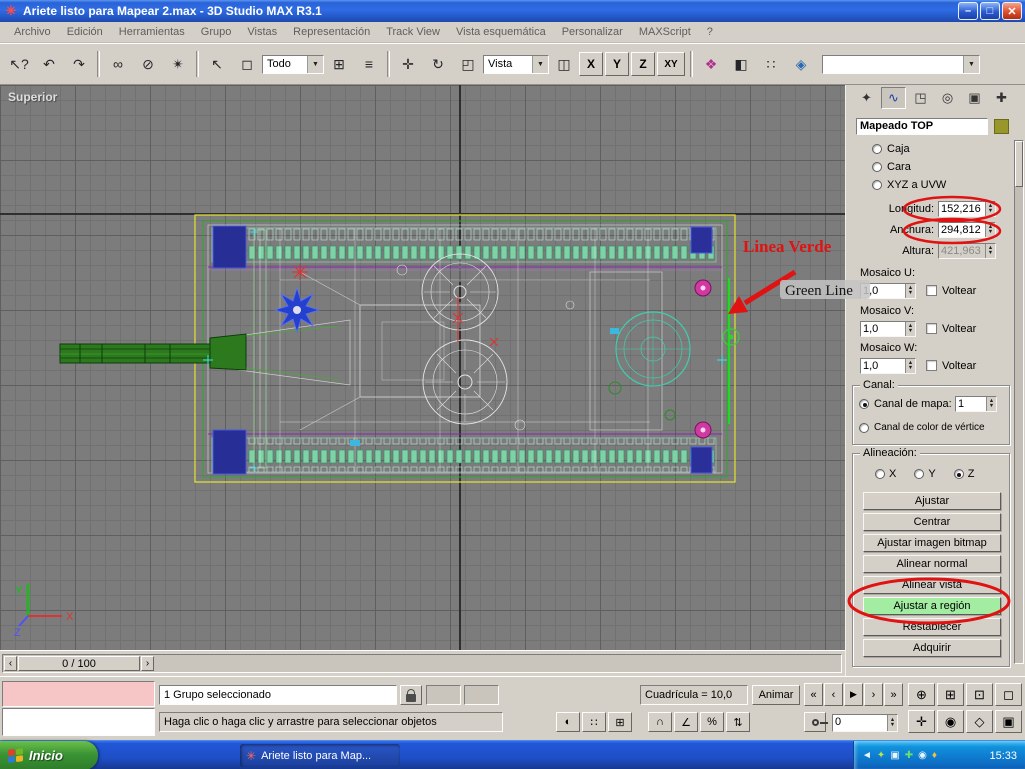 This screenshot has height=769, width=1025. What do you see at coordinates (950, 694) in the screenshot?
I see `zoom-all-icon: ⊞` at bounding box center [950, 694].